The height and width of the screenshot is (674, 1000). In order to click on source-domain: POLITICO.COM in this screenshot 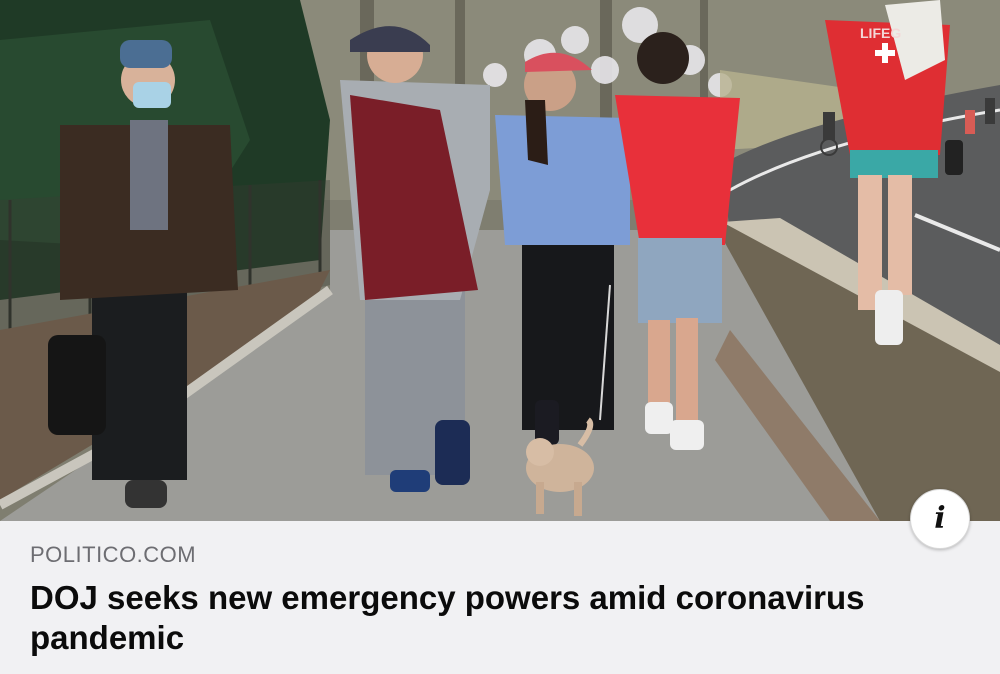, I will do `click(113, 554)`.